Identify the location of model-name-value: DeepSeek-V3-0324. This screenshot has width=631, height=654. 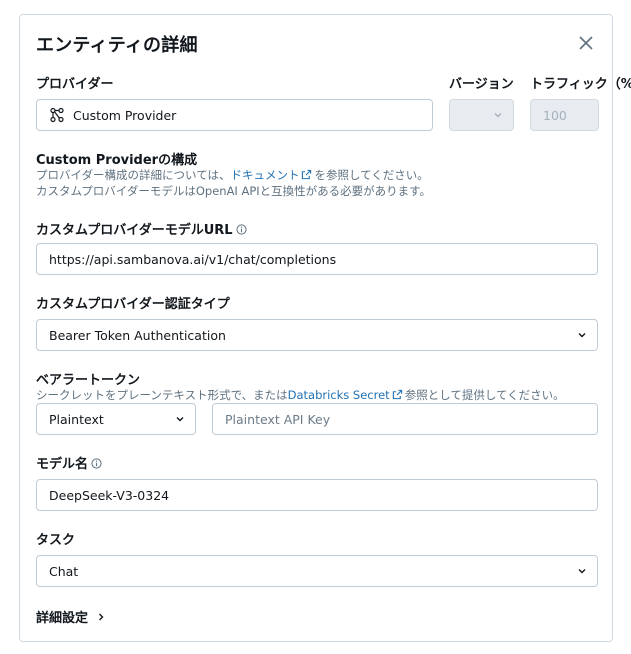
(109, 495).